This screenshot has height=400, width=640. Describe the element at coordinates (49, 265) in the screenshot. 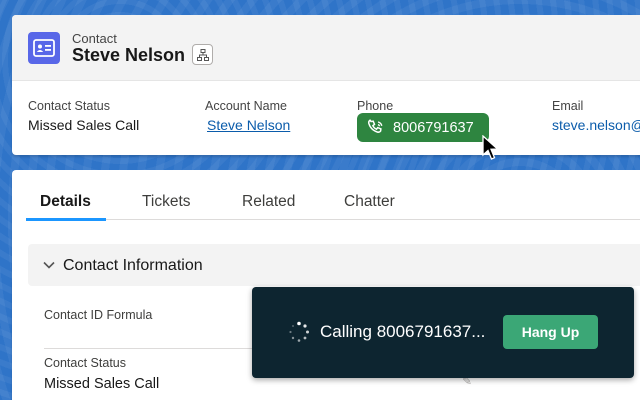

I see `chevron-down-icon` at that location.